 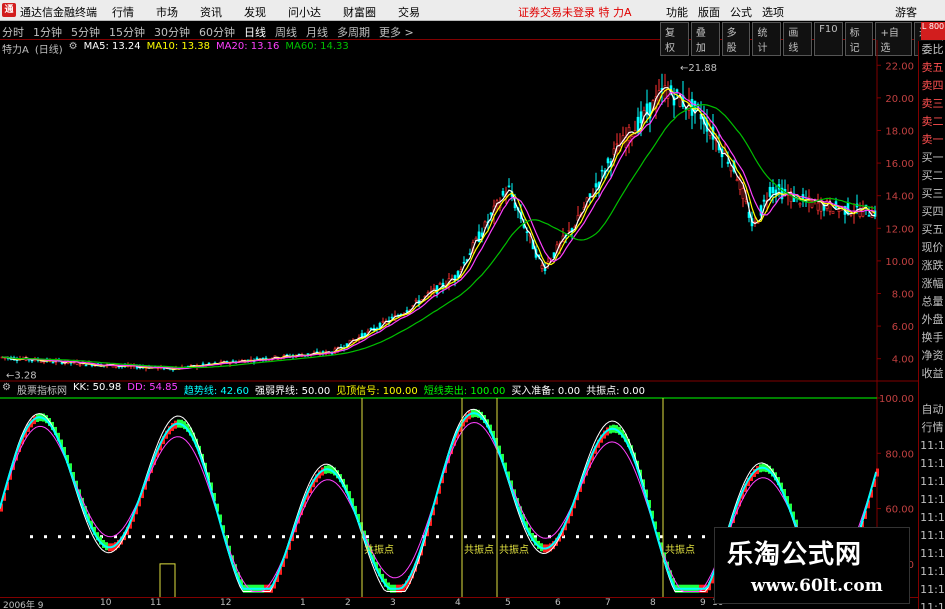 I want to click on menu-layout: 版面, so click(x=709, y=12).